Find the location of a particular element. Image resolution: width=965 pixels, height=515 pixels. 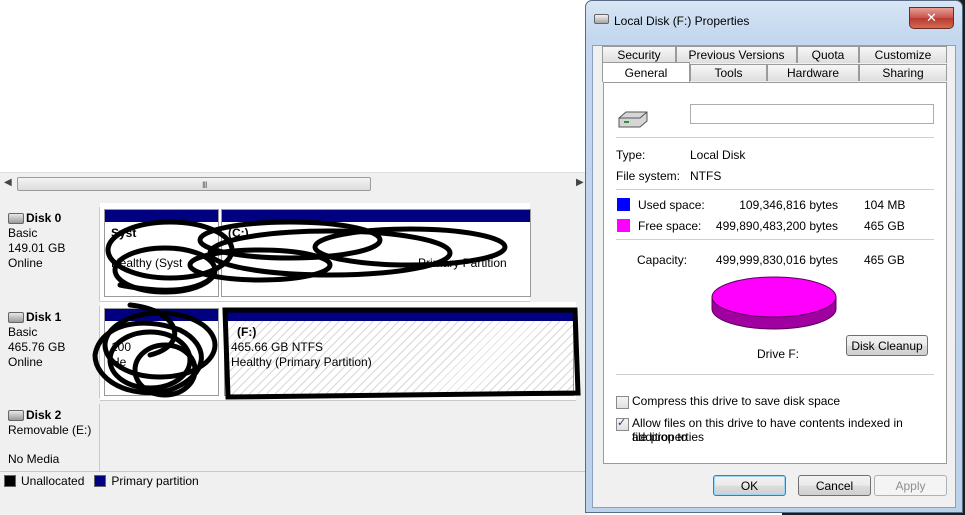

index-label-line2: file properties is located at coordinates (668, 437).